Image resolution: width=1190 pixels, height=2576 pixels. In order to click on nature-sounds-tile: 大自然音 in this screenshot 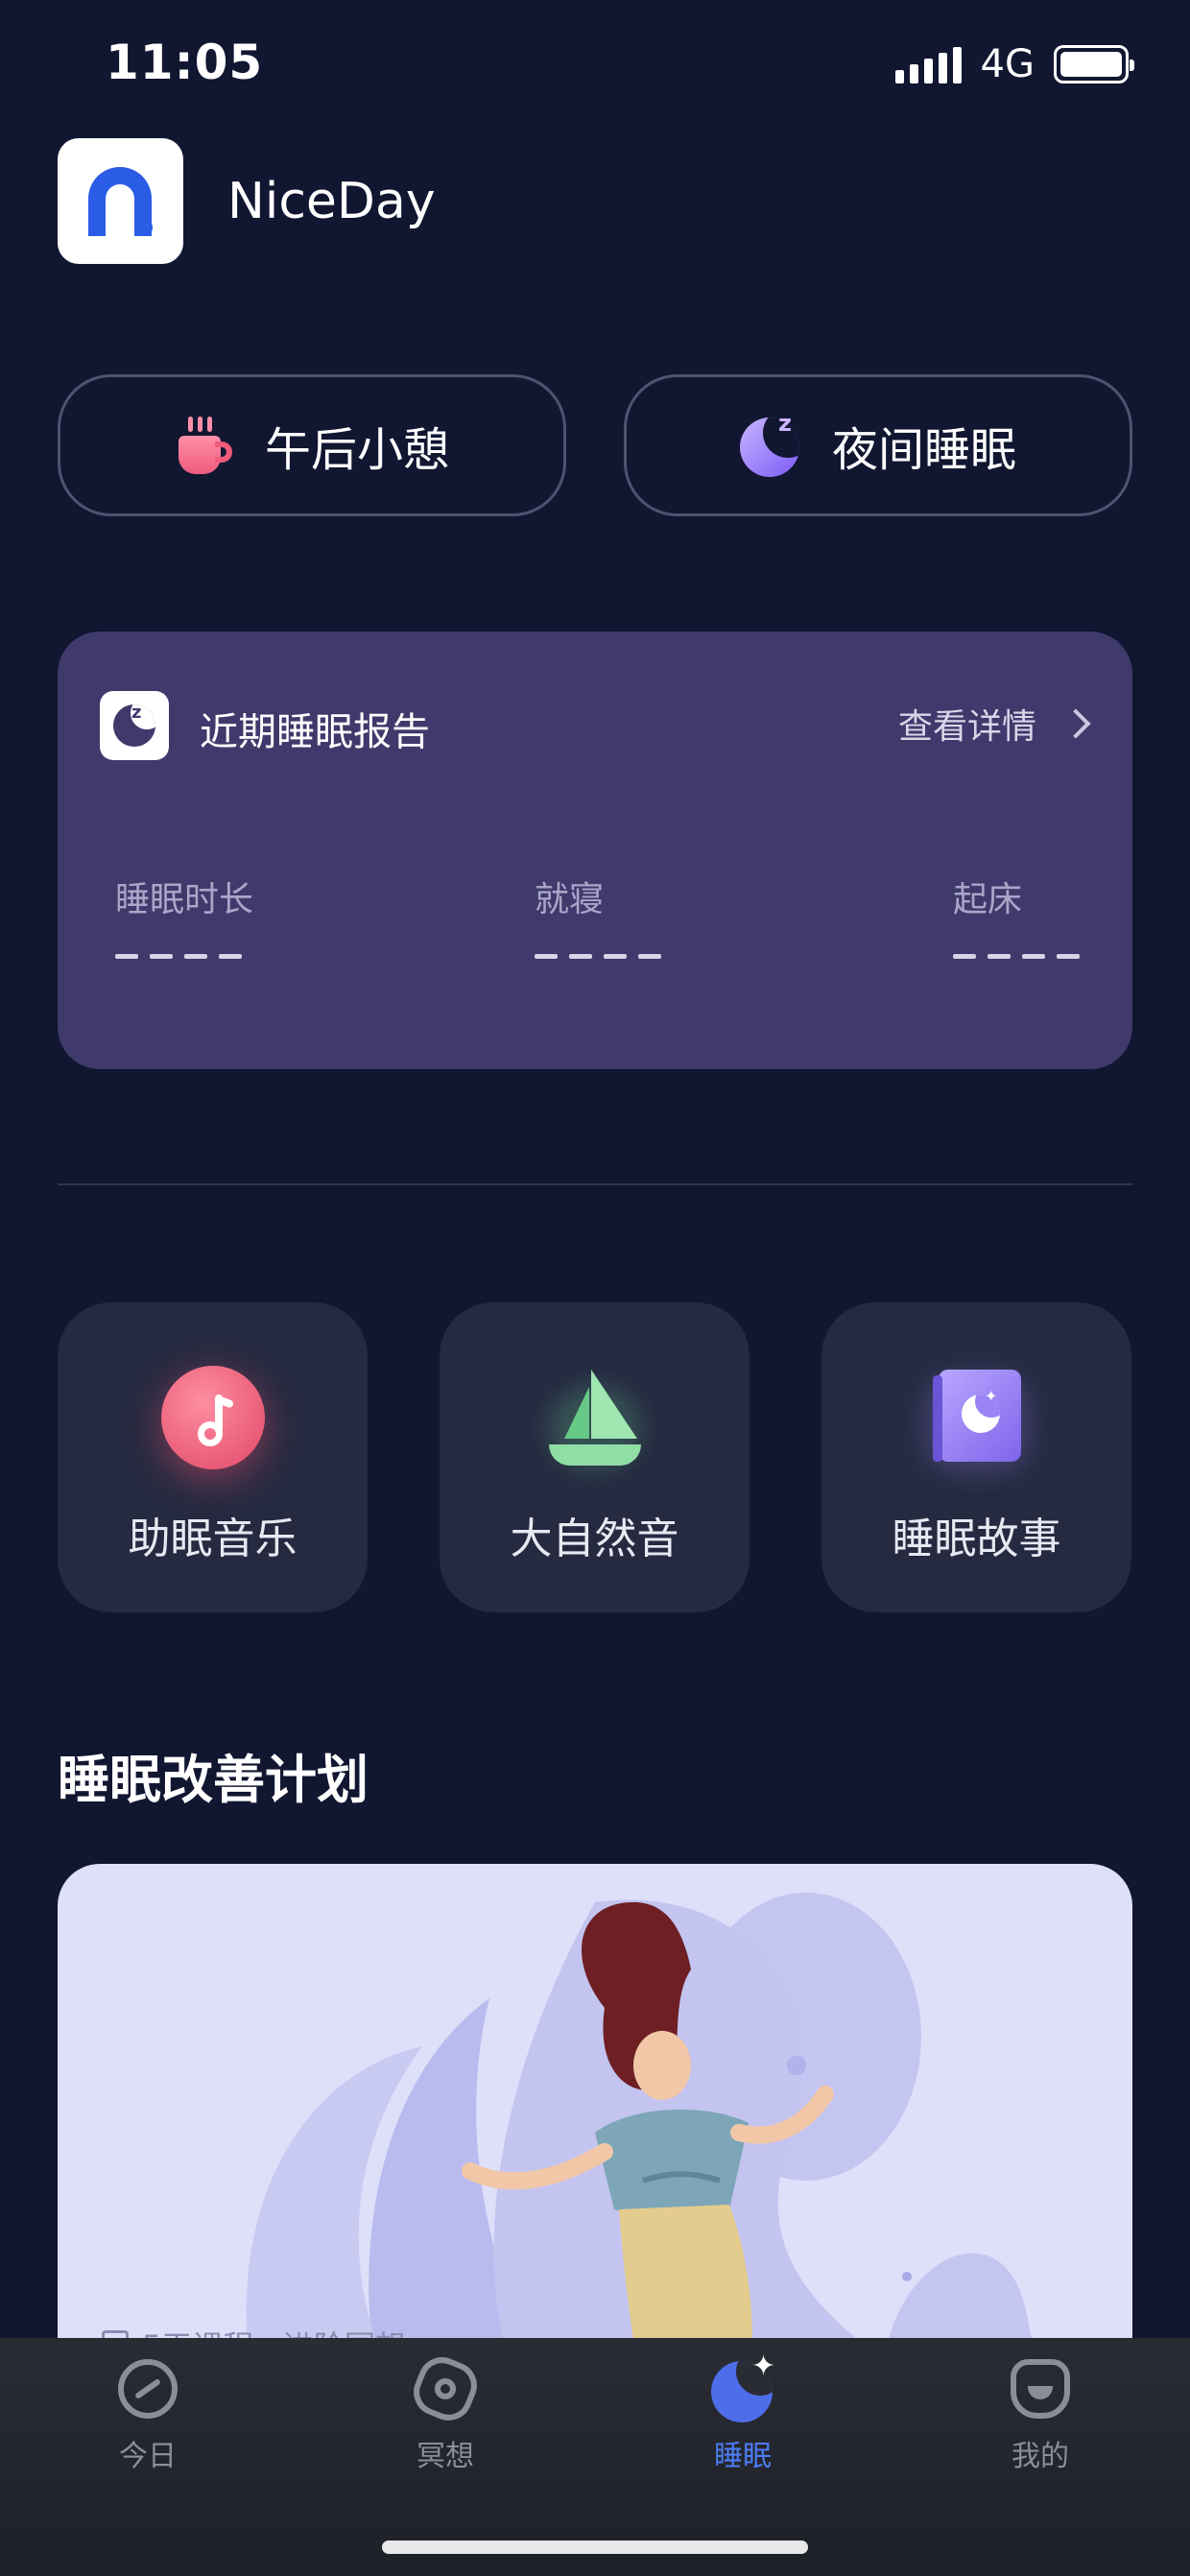, I will do `click(595, 1457)`.